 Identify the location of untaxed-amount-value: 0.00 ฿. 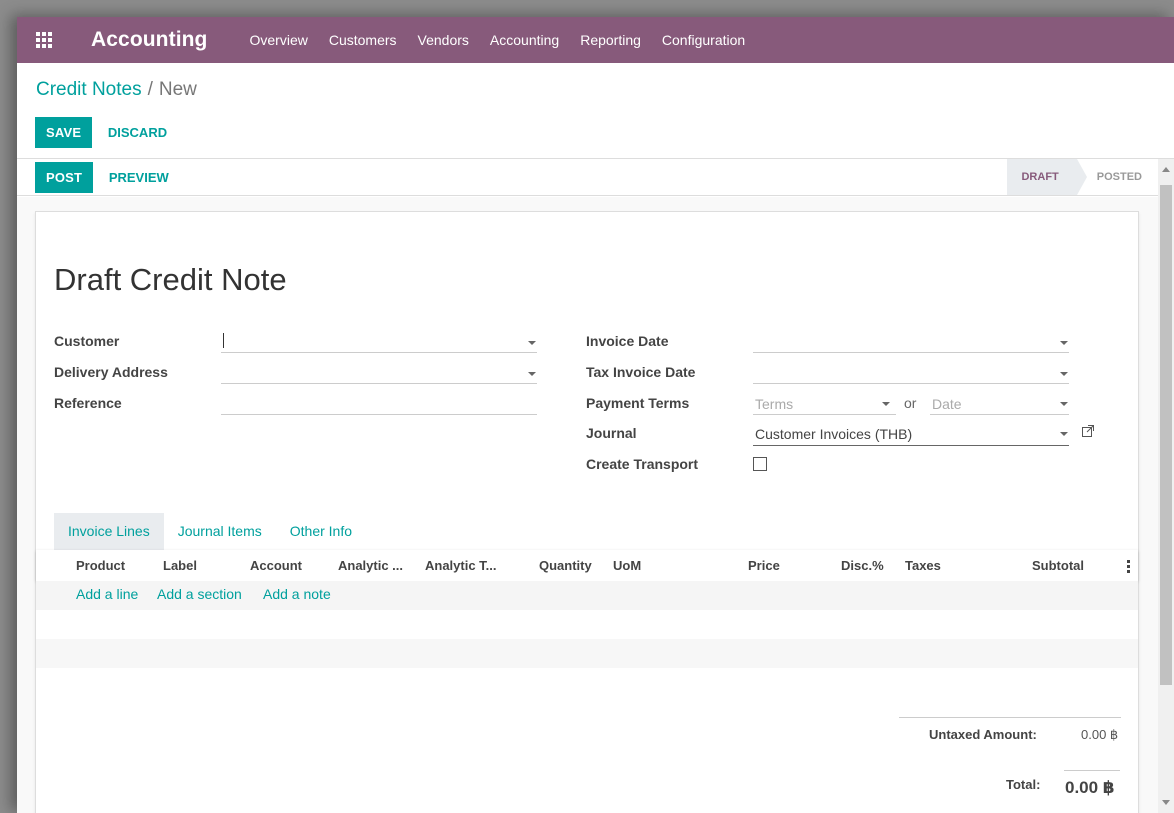
(1100, 734).